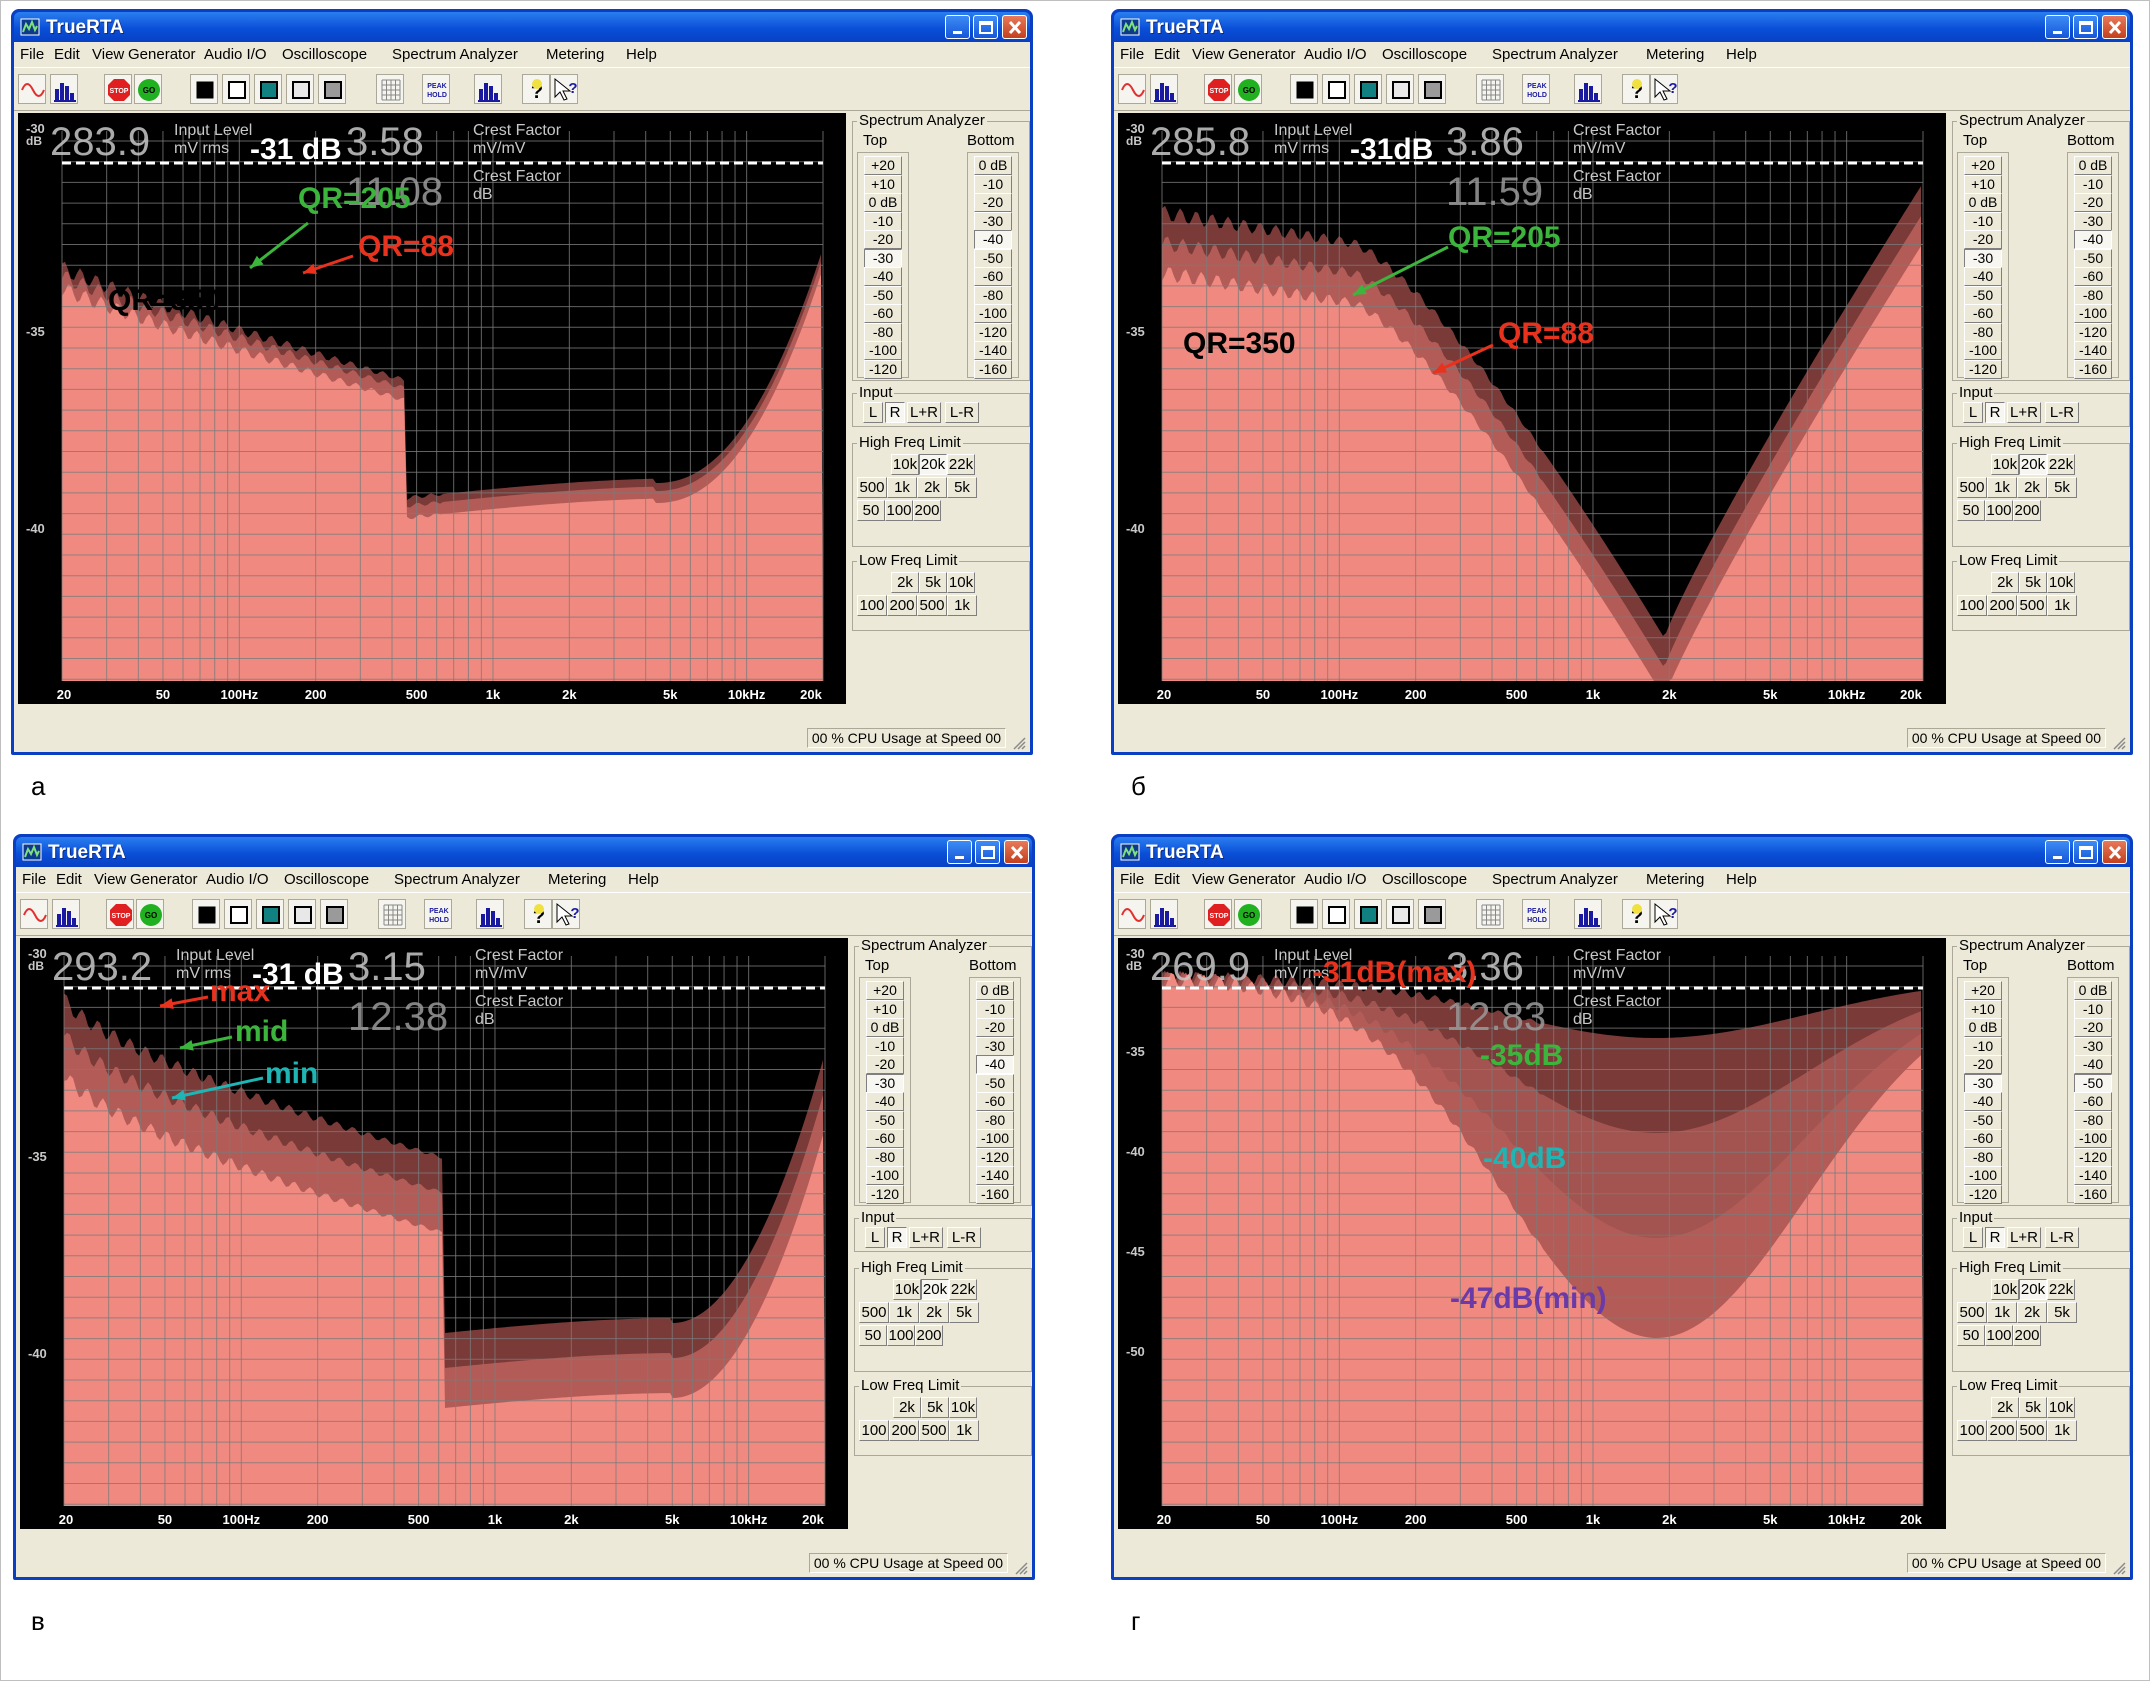  I want to click on menu-item-edit: Edit, so click(1167, 879).